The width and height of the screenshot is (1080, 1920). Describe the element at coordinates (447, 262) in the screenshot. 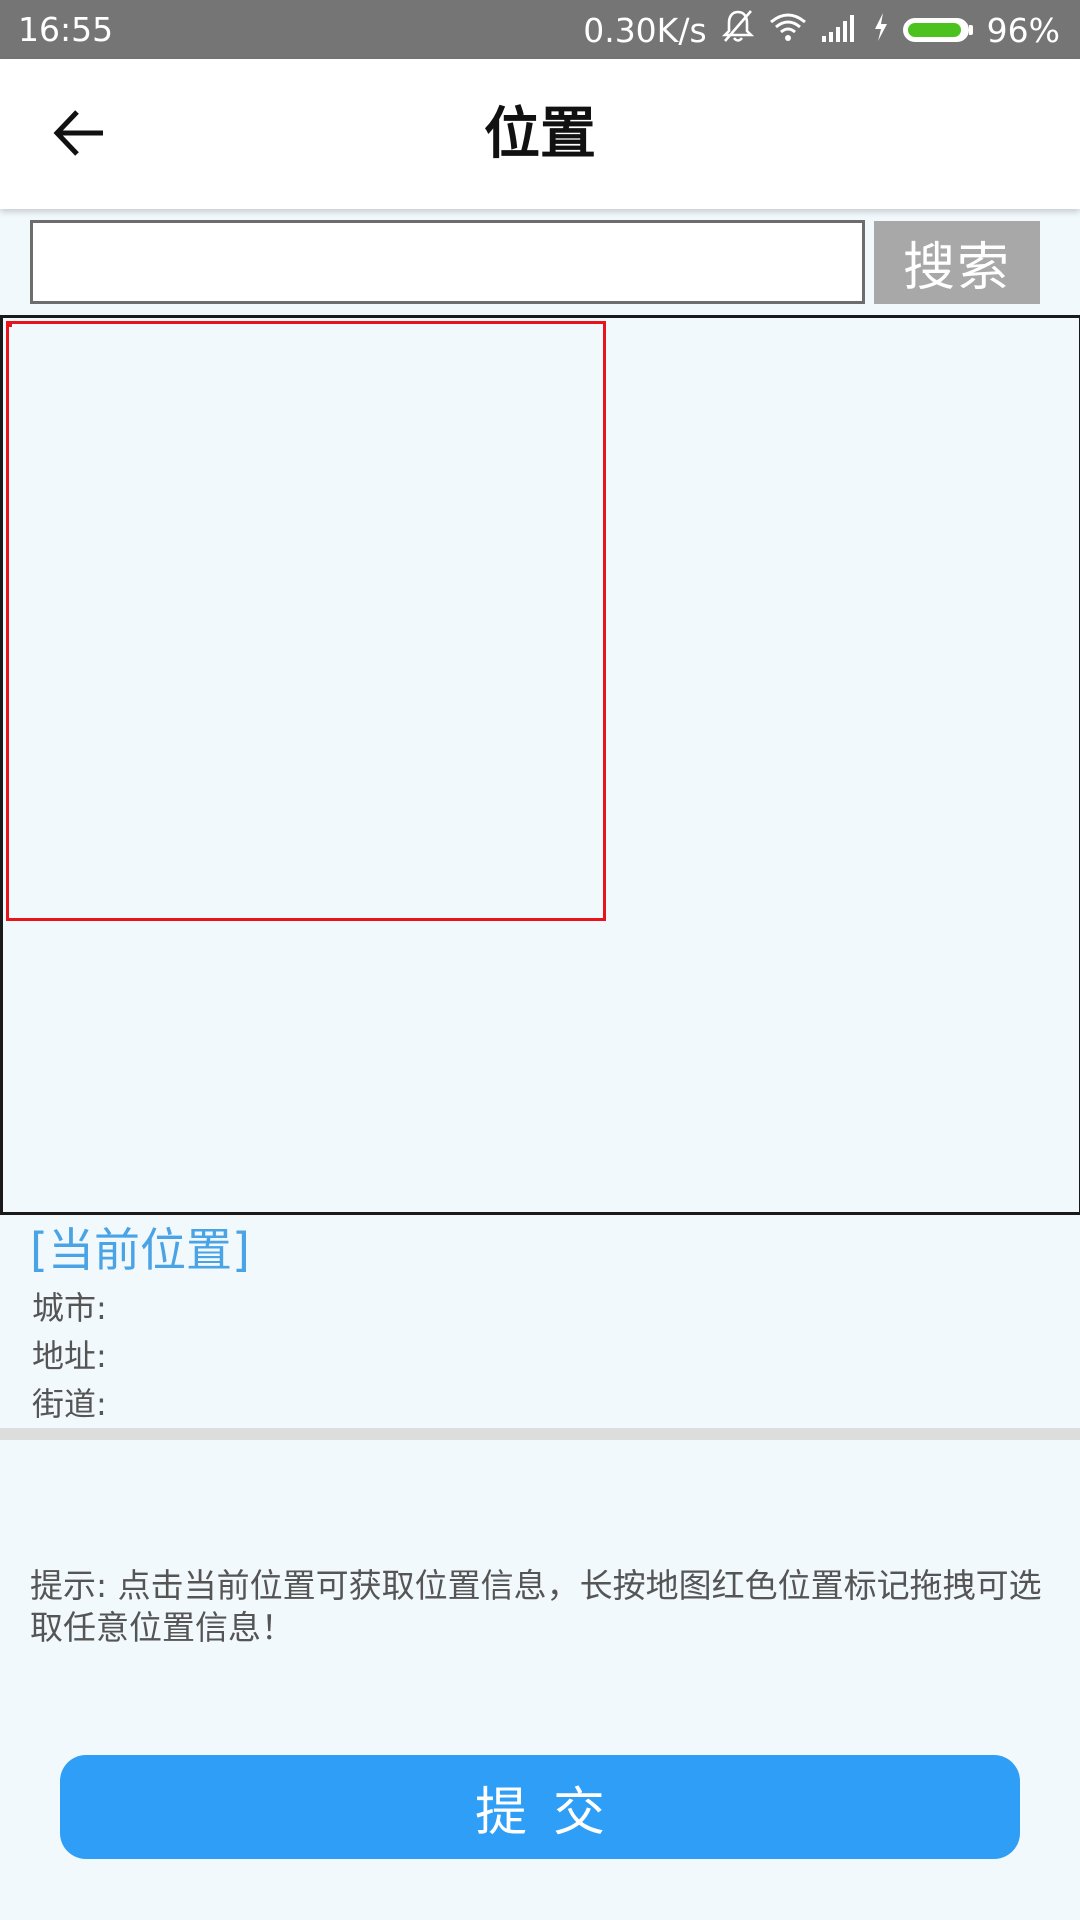

I see `search-input` at that location.